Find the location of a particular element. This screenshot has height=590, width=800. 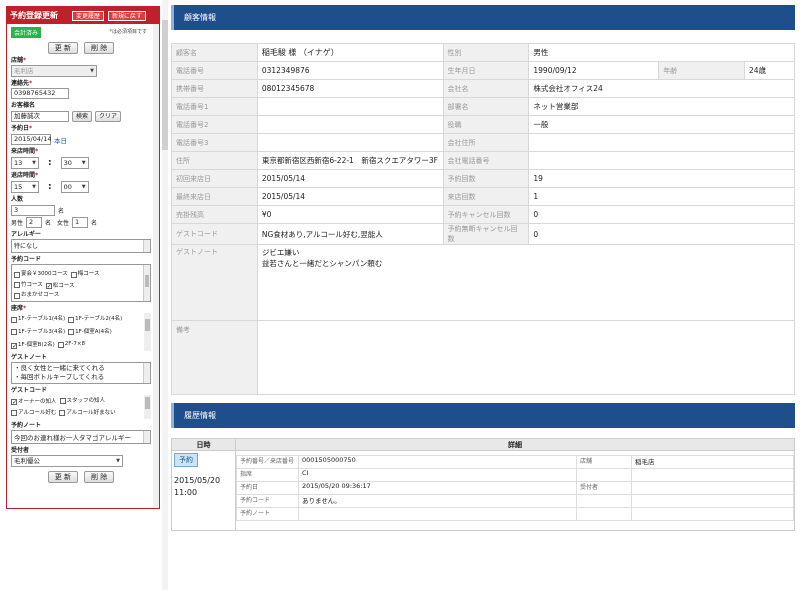

customer-row: 電話番号2 役職 一般 is located at coordinates (483, 124).